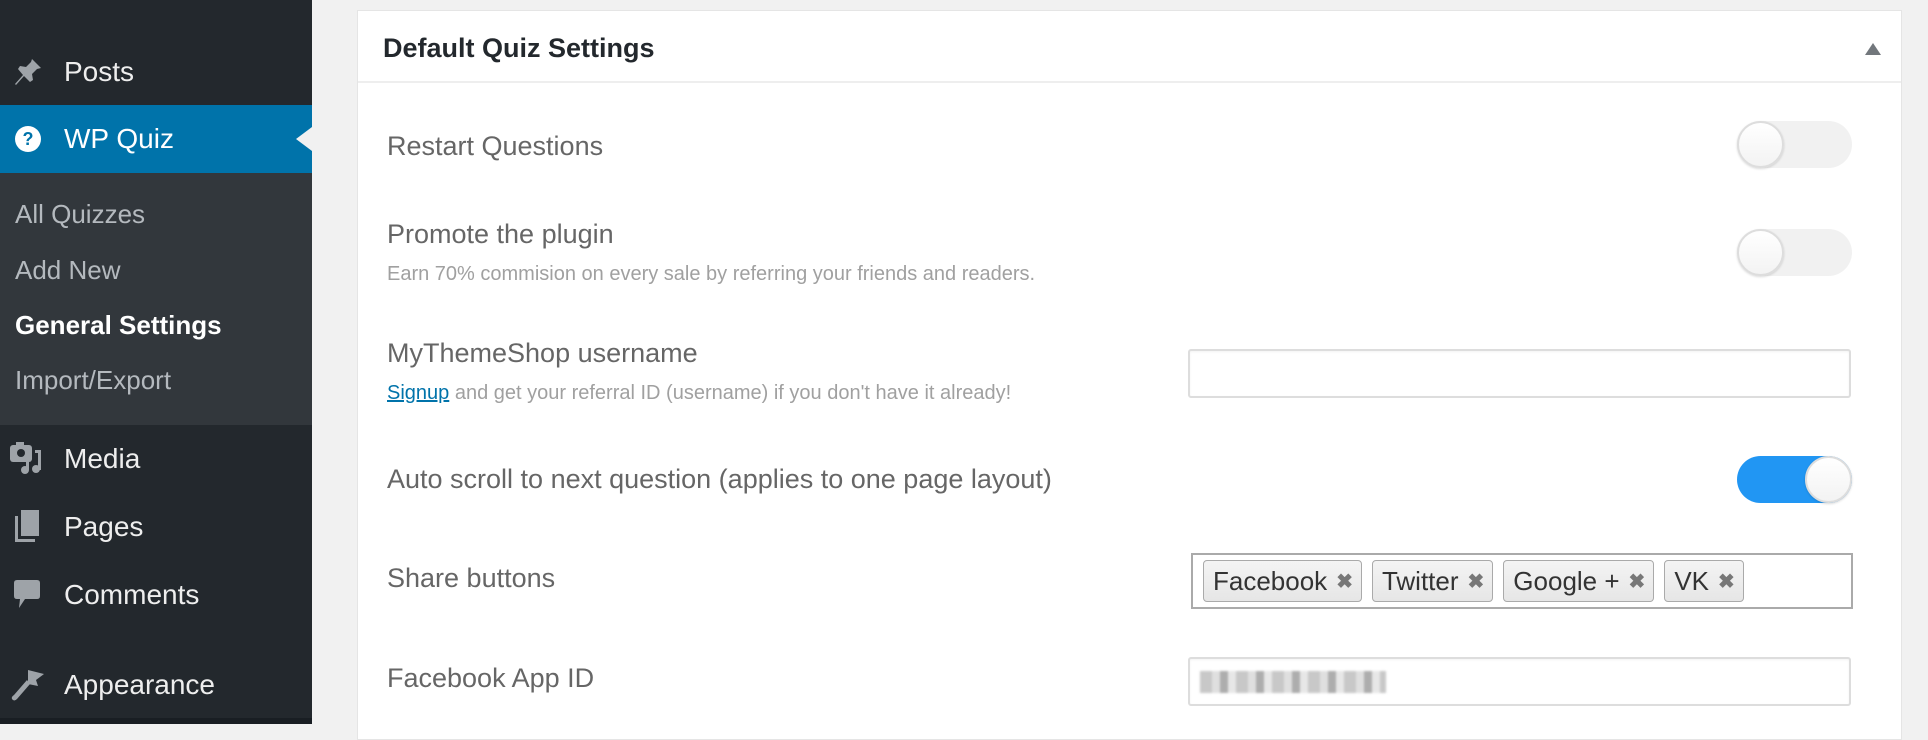 This screenshot has height=740, width=1928. I want to click on share-buttons-select: Facebook ✖ Twitter ✖ Google + ✖ VK ✖, so click(1522, 581).